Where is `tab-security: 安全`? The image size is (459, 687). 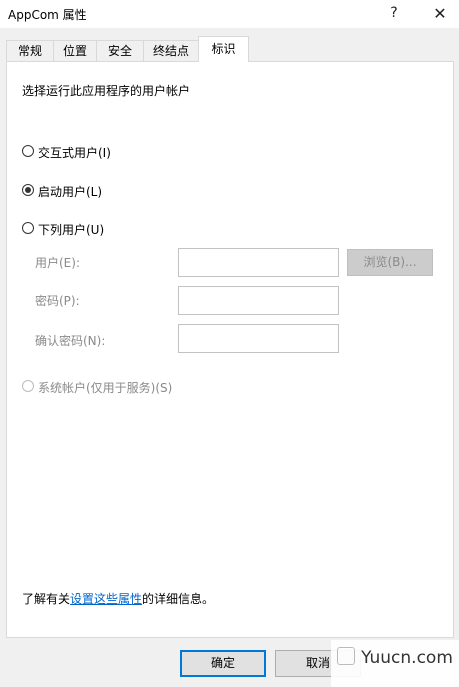 tab-security: 安全 is located at coordinates (120, 50).